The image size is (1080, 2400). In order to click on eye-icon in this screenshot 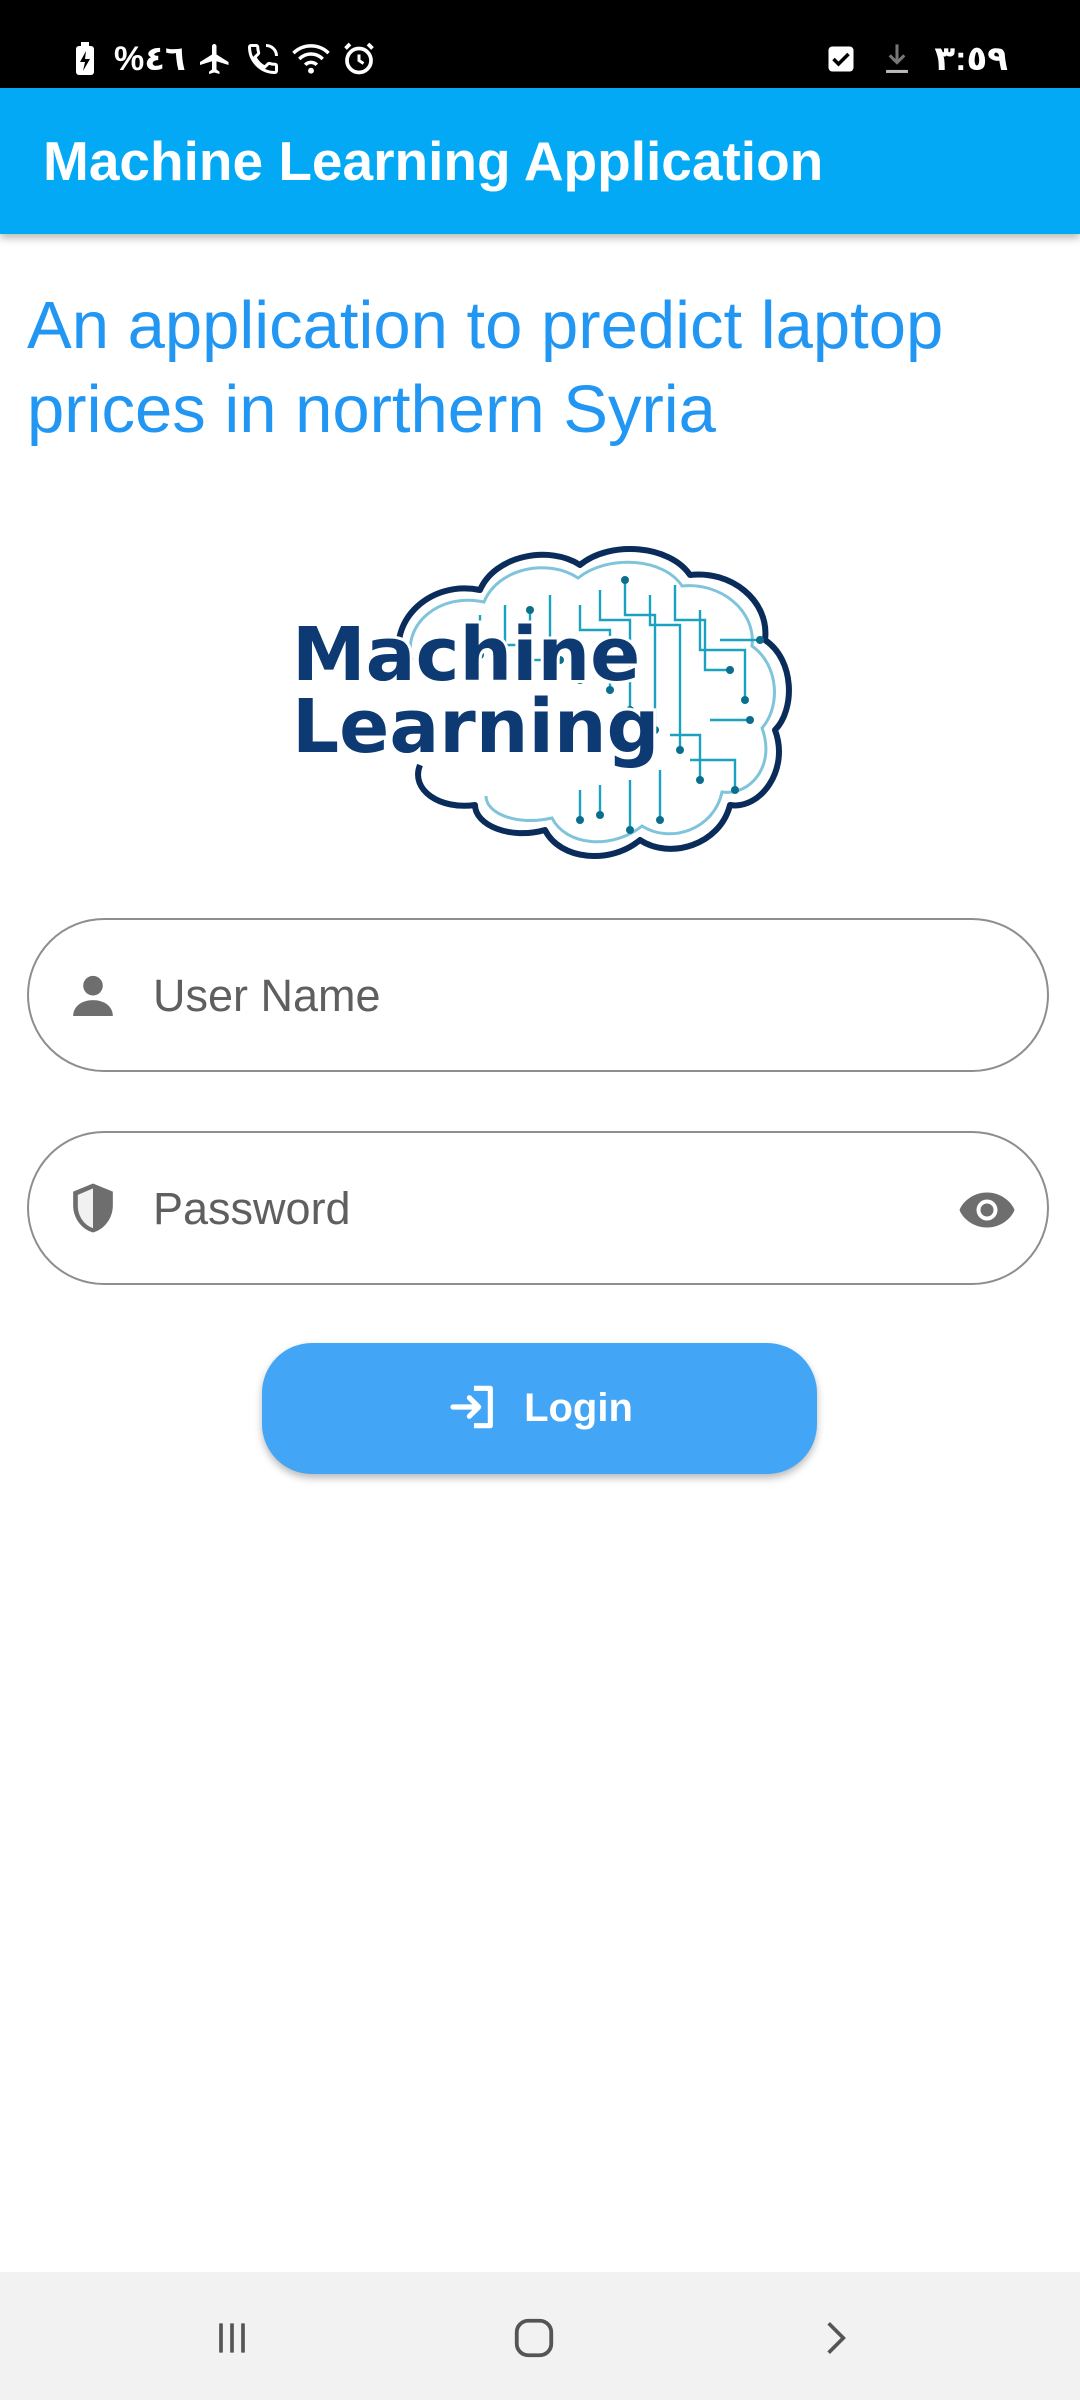, I will do `click(987, 1210)`.